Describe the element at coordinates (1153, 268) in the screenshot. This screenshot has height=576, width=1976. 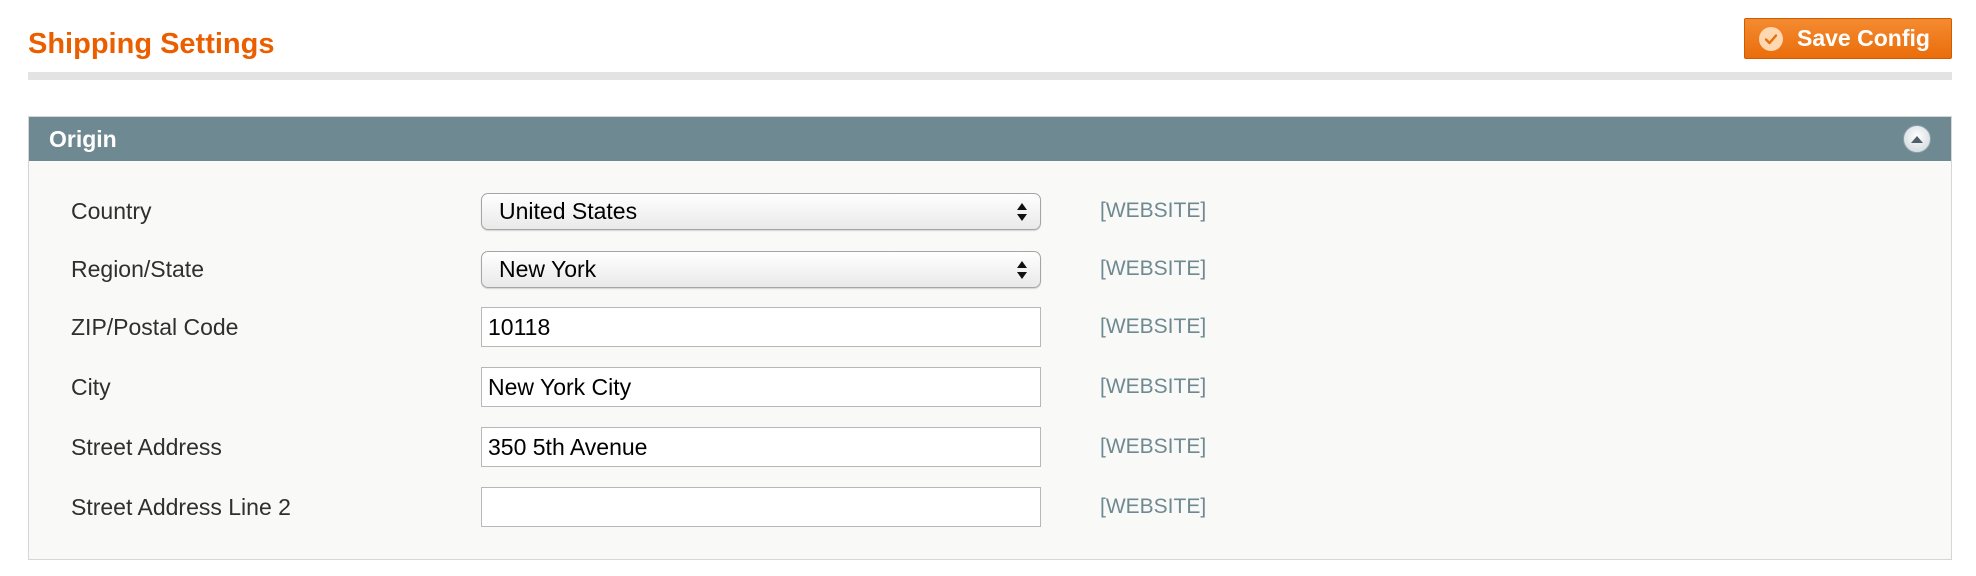
I see `region-scope-label: [WEBSITE]` at that location.